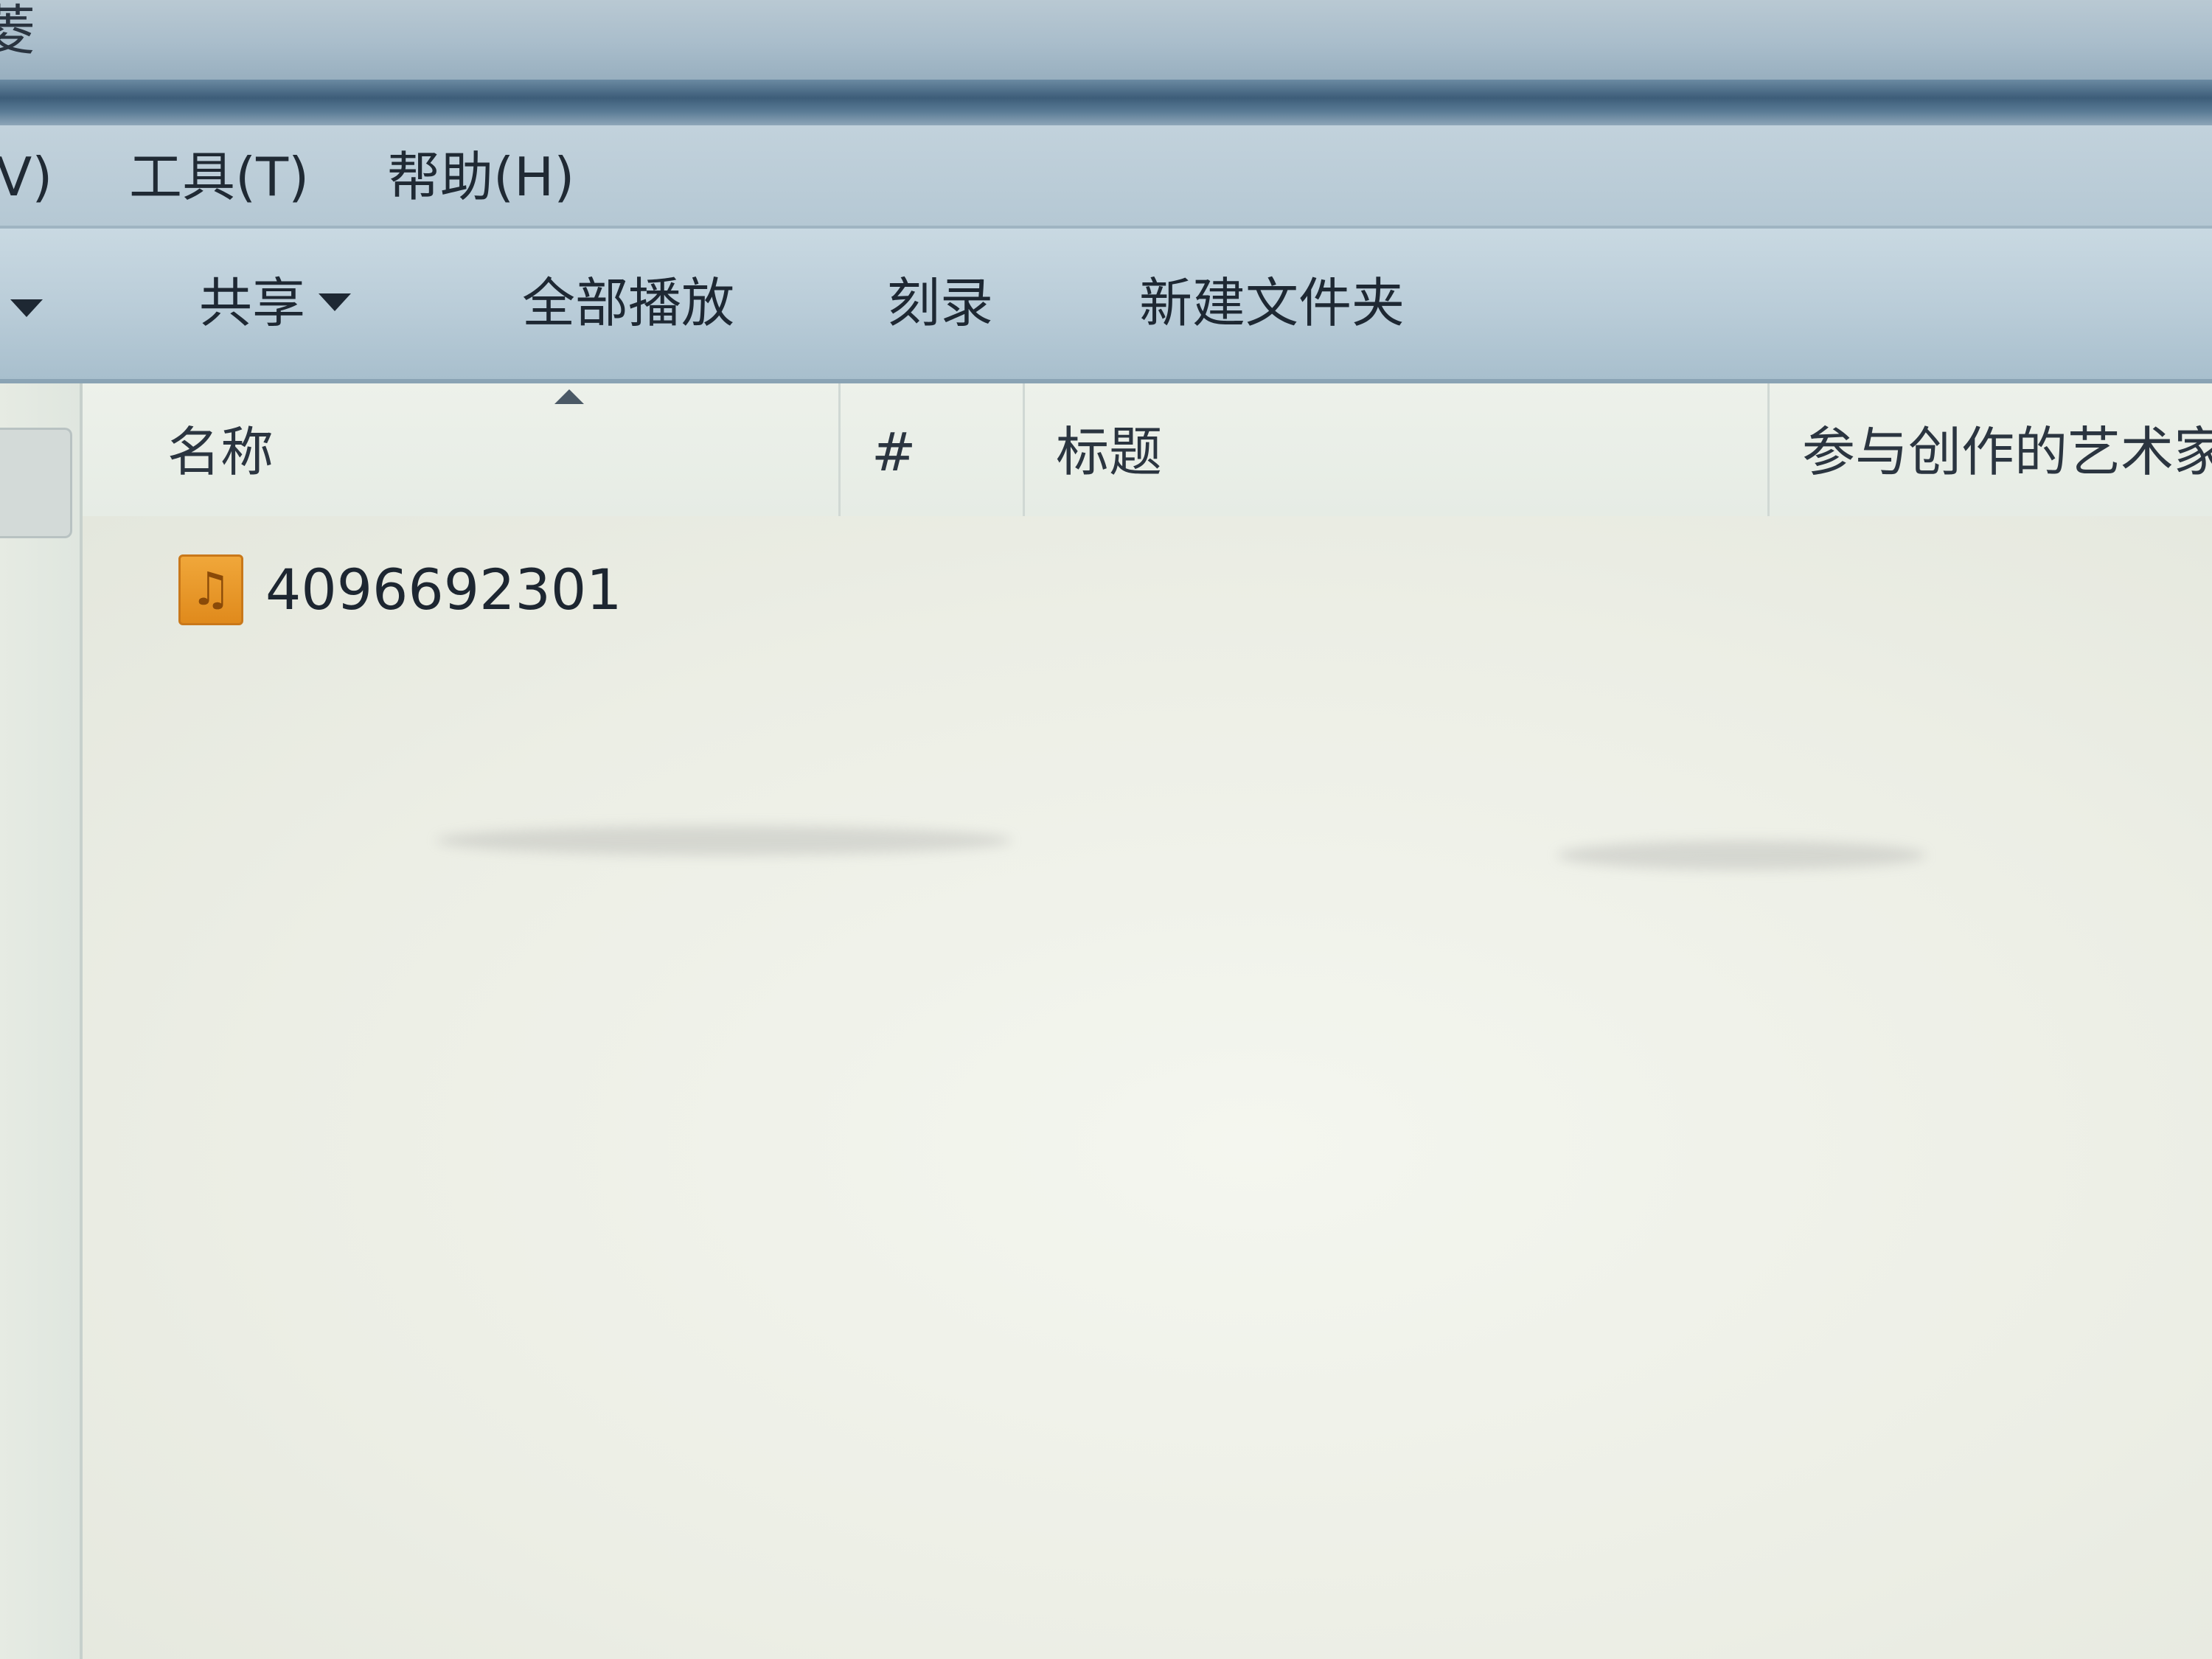 This screenshot has width=2212, height=1659. Describe the element at coordinates (210, 589) in the screenshot. I see `music-file-icon: ♫` at that location.